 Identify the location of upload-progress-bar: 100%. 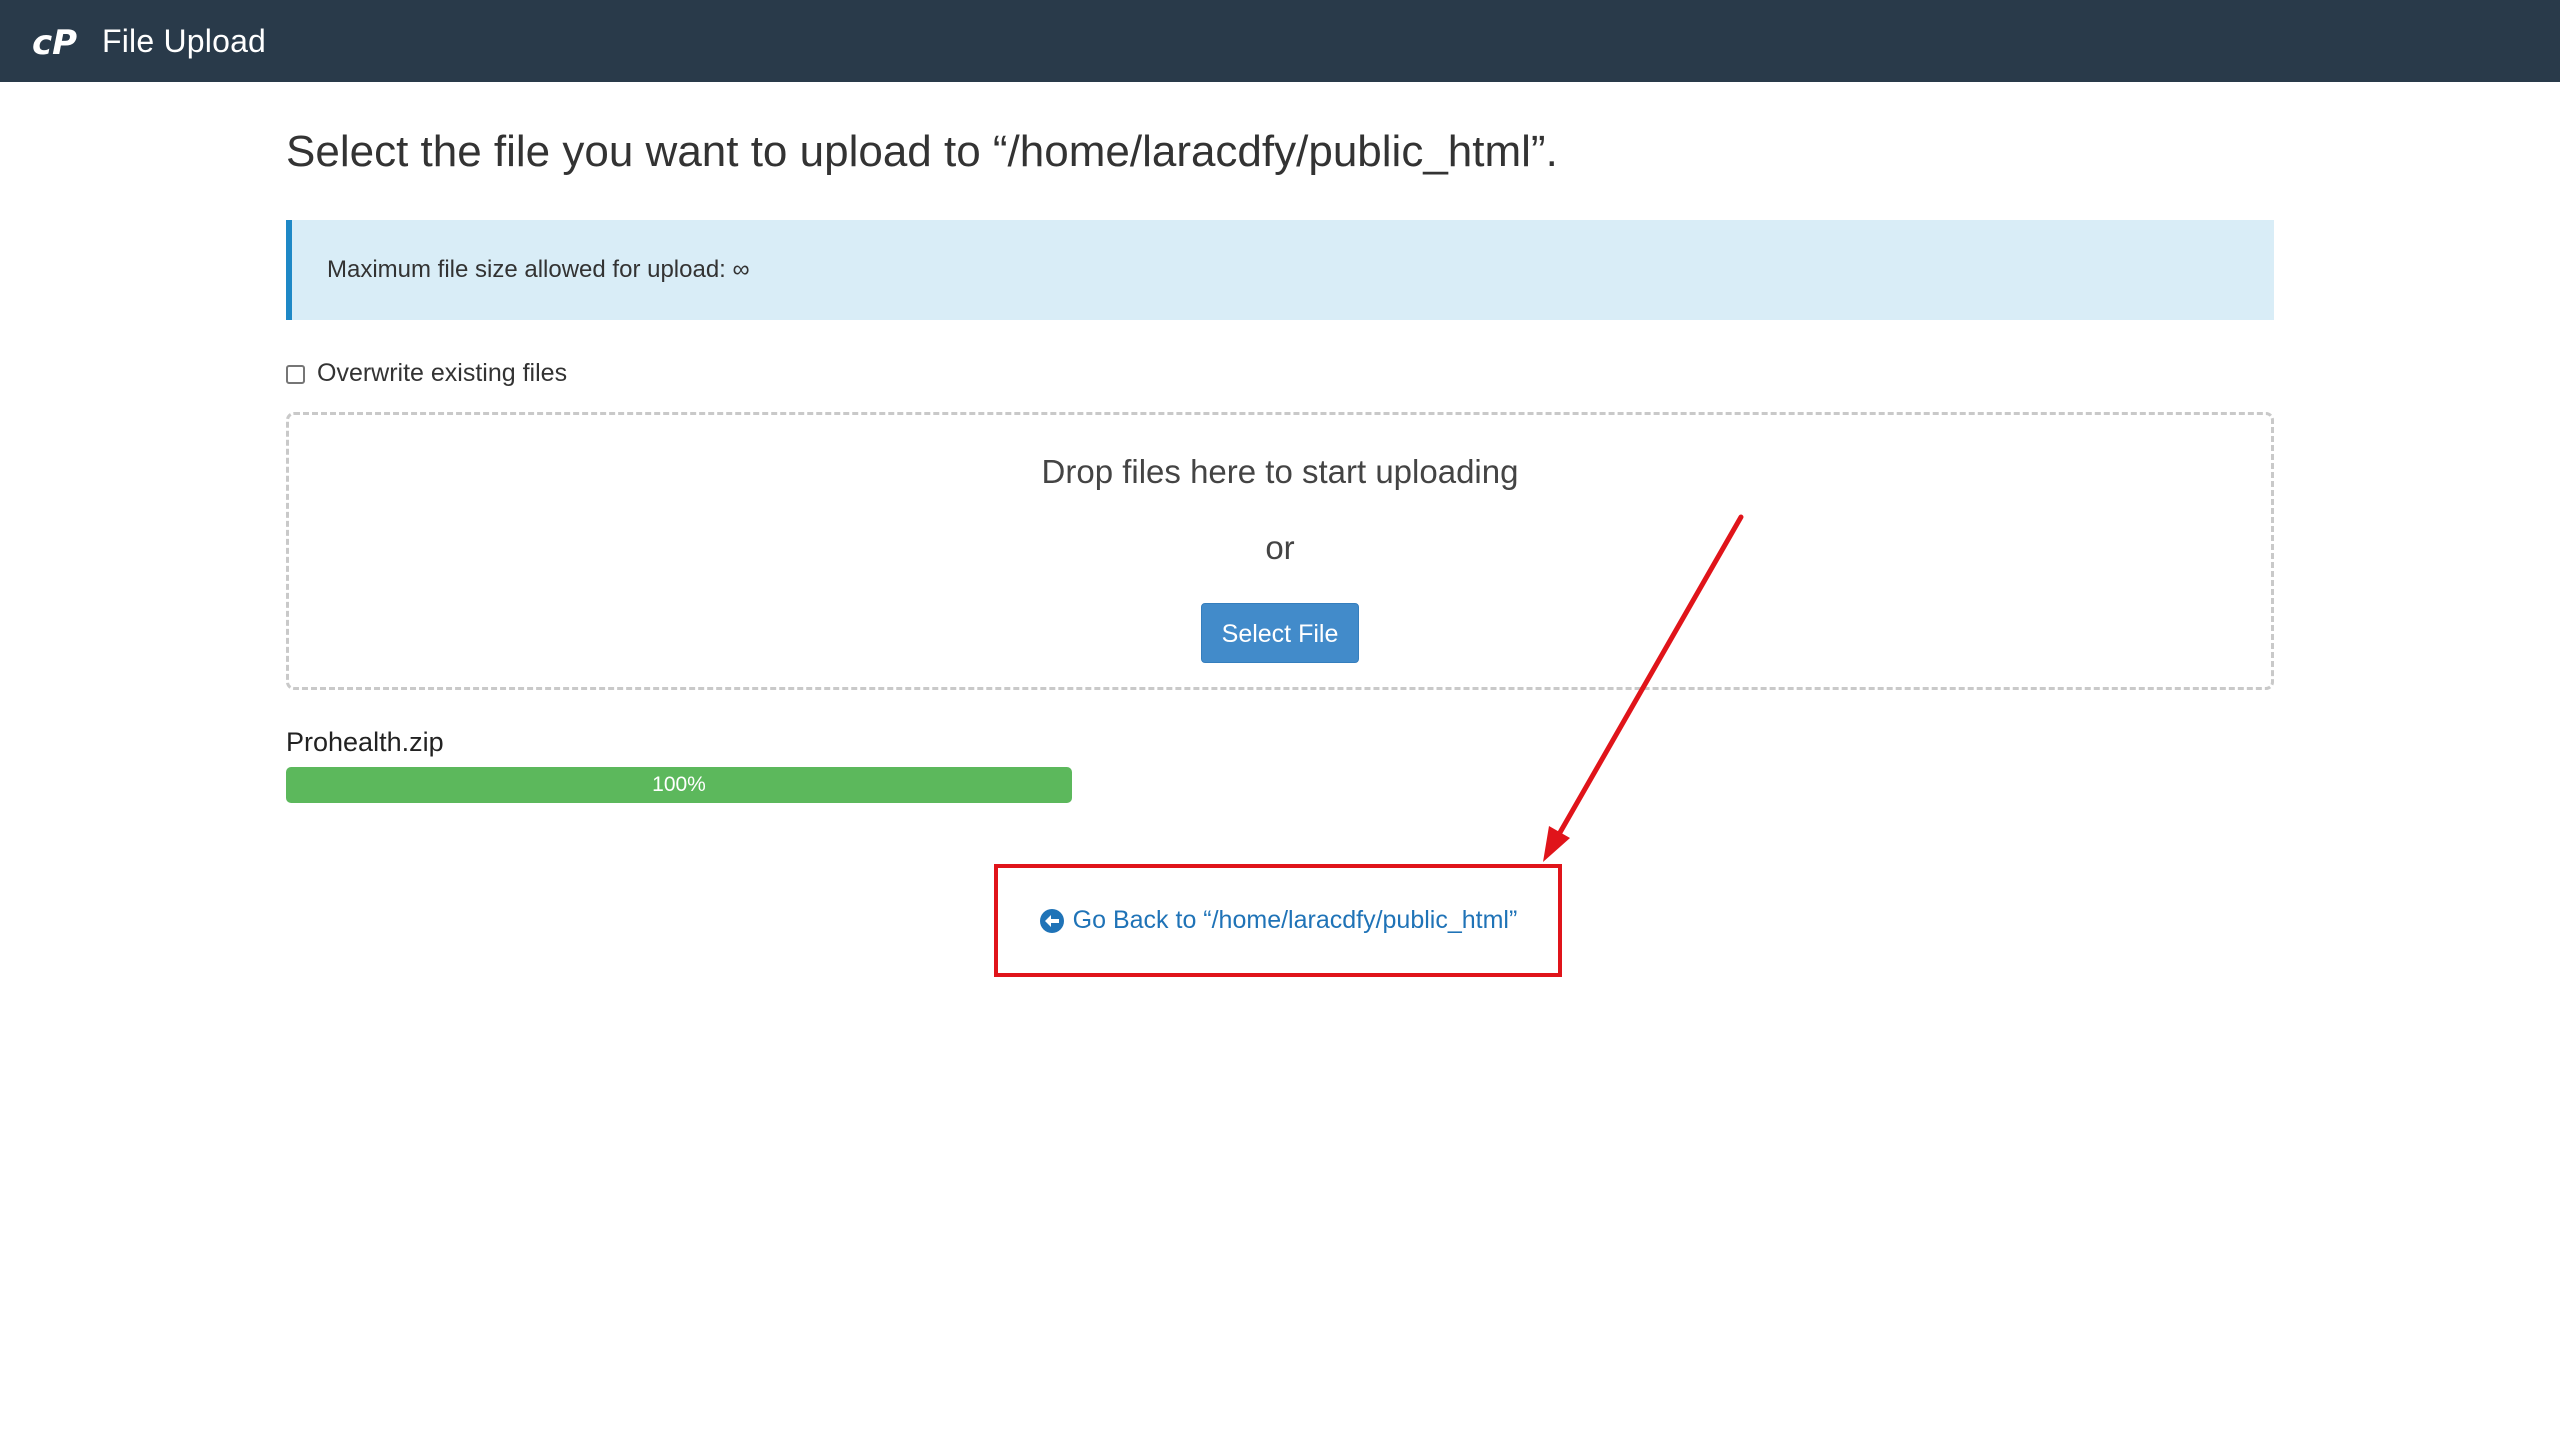
(679, 785).